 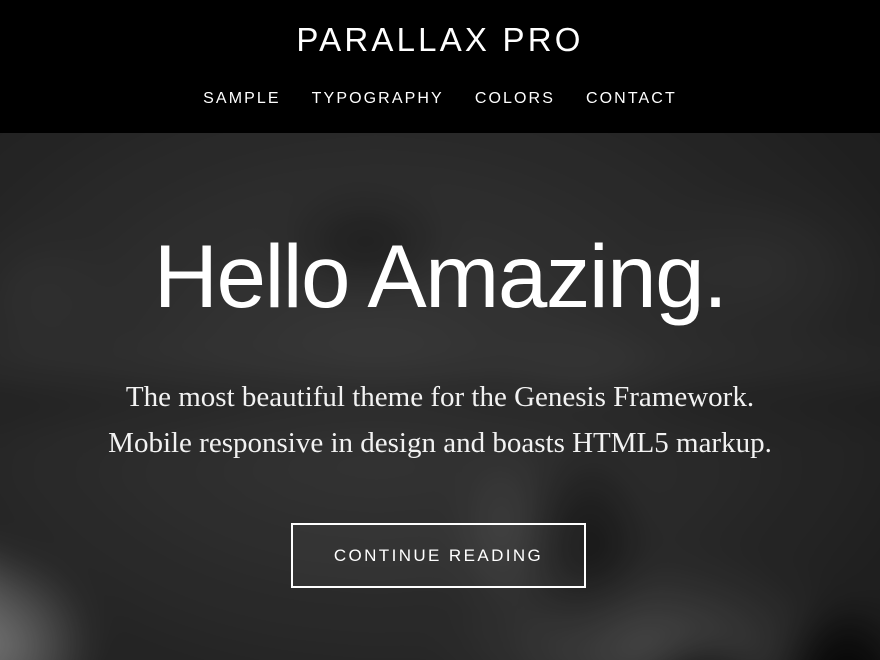 I want to click on nav-item-colors: COLORS, so click(x=515, y=99).